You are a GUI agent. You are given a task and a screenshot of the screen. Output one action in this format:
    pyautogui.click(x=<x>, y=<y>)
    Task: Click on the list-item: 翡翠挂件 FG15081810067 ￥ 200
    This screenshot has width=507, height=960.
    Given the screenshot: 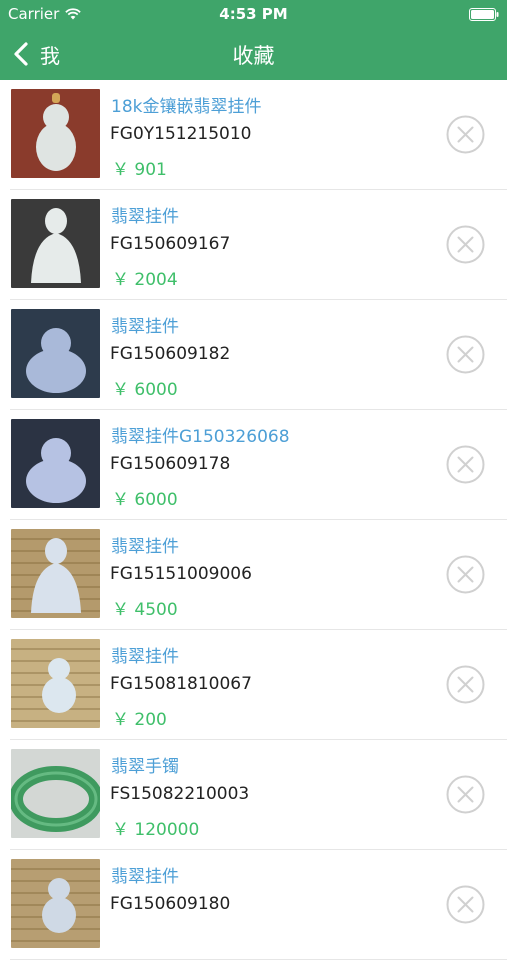 What is the action you would take?
    pyautogui.click(x=253, y=685)
    